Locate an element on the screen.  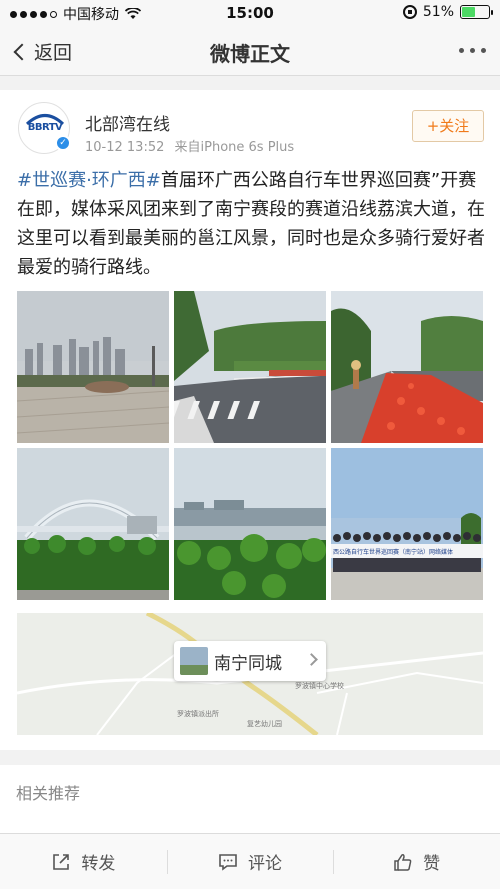
map-label-kindergarten: 复艺幼儿园 is located at coordinates (264, 724).